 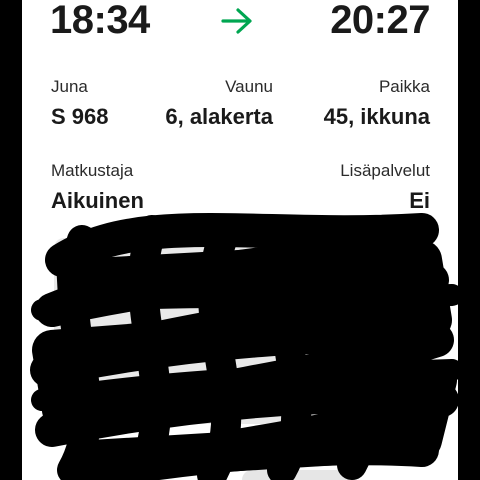 I want to click on seat-field: Paikka 45, ikkuna, so click(x=377, y=103).